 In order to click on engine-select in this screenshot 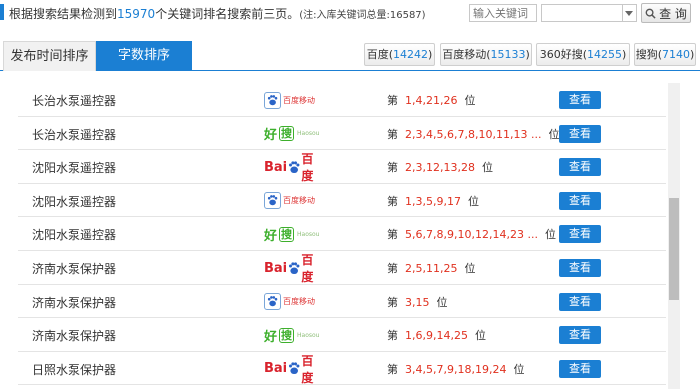, I will do `click(589, 13)`.